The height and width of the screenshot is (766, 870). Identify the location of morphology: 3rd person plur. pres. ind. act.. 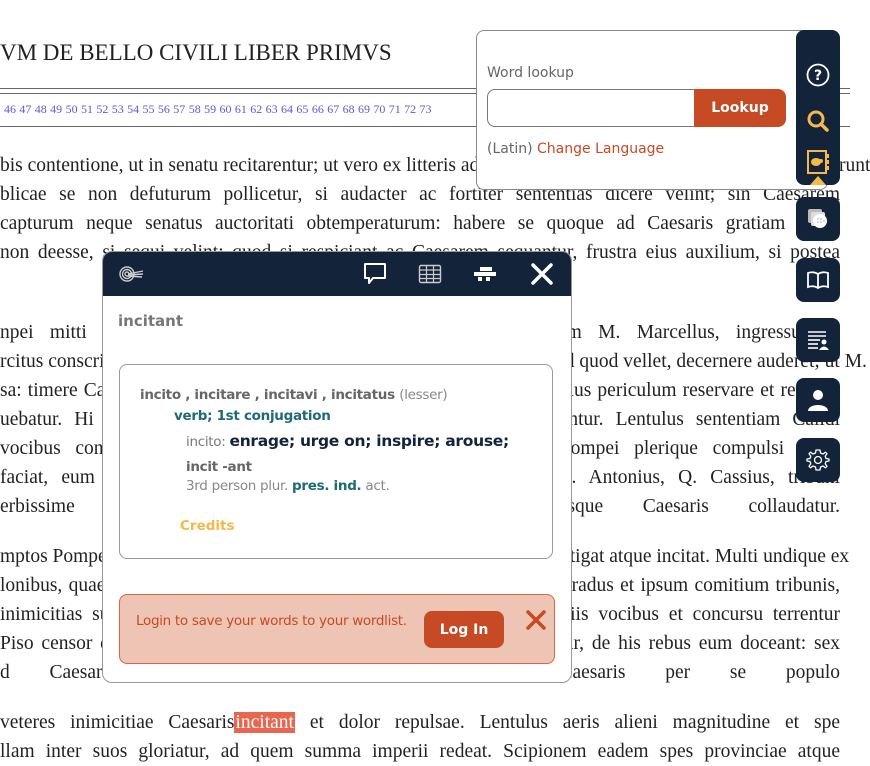
(288, 486).